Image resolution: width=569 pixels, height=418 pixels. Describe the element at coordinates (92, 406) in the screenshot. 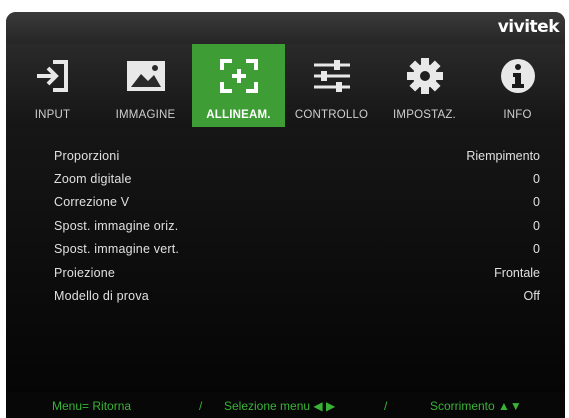

I see `menu-hint: Menu= Ritorna` at that location.